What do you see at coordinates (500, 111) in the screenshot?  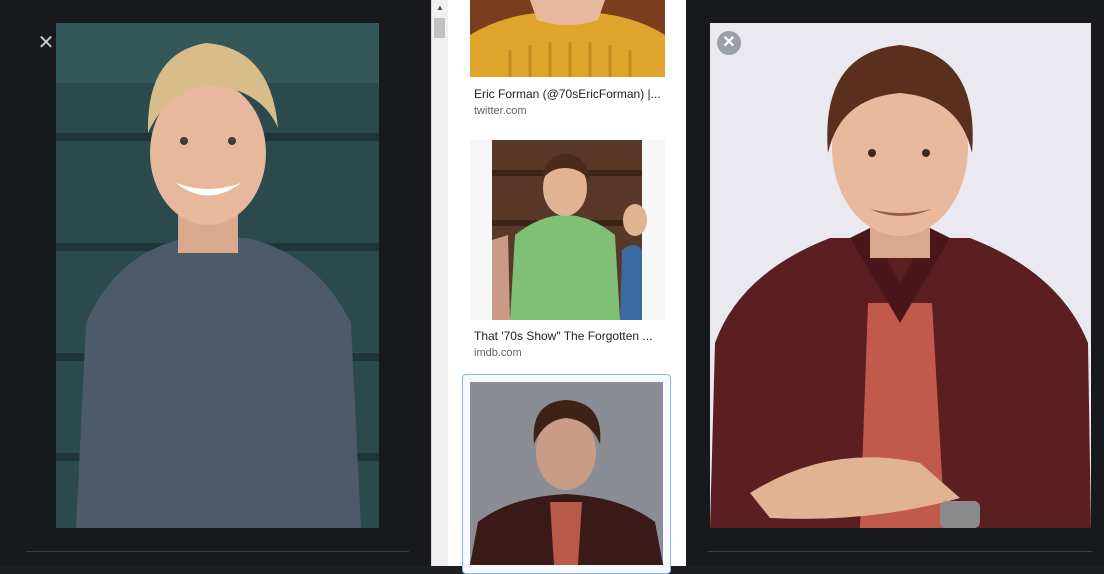 I see `result-domain: twitter.com` at bounding box center [500, 111].